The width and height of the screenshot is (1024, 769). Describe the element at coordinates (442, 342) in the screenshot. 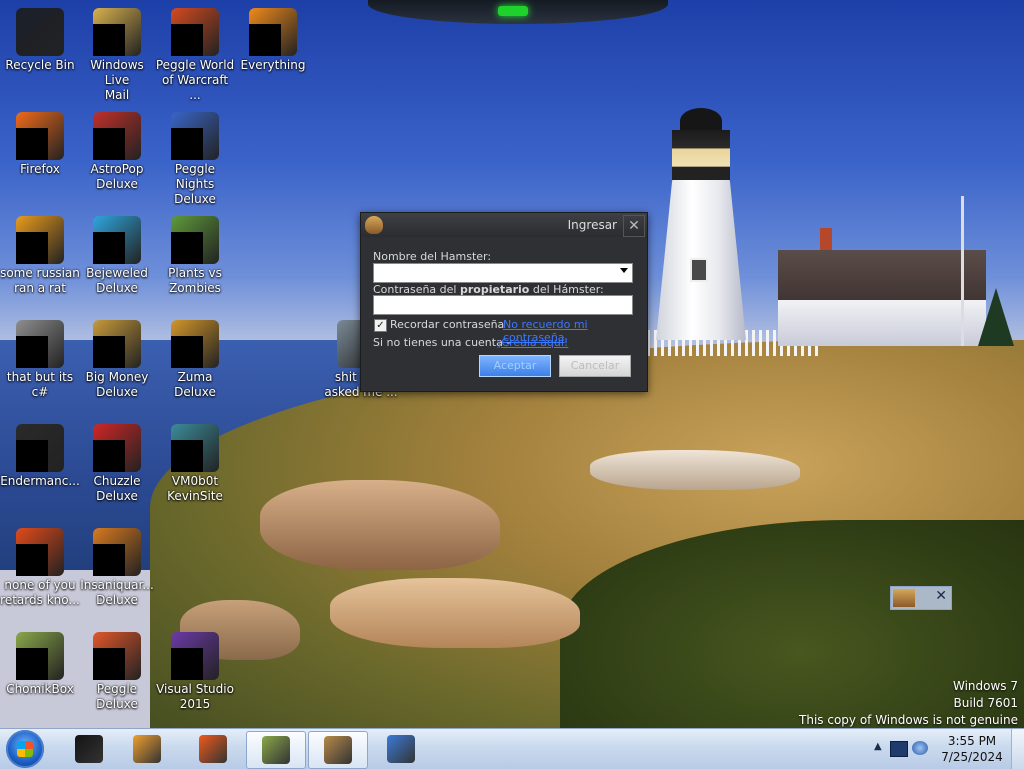

I see `no-account-text: Si no tienes una cuenta -` at that location.